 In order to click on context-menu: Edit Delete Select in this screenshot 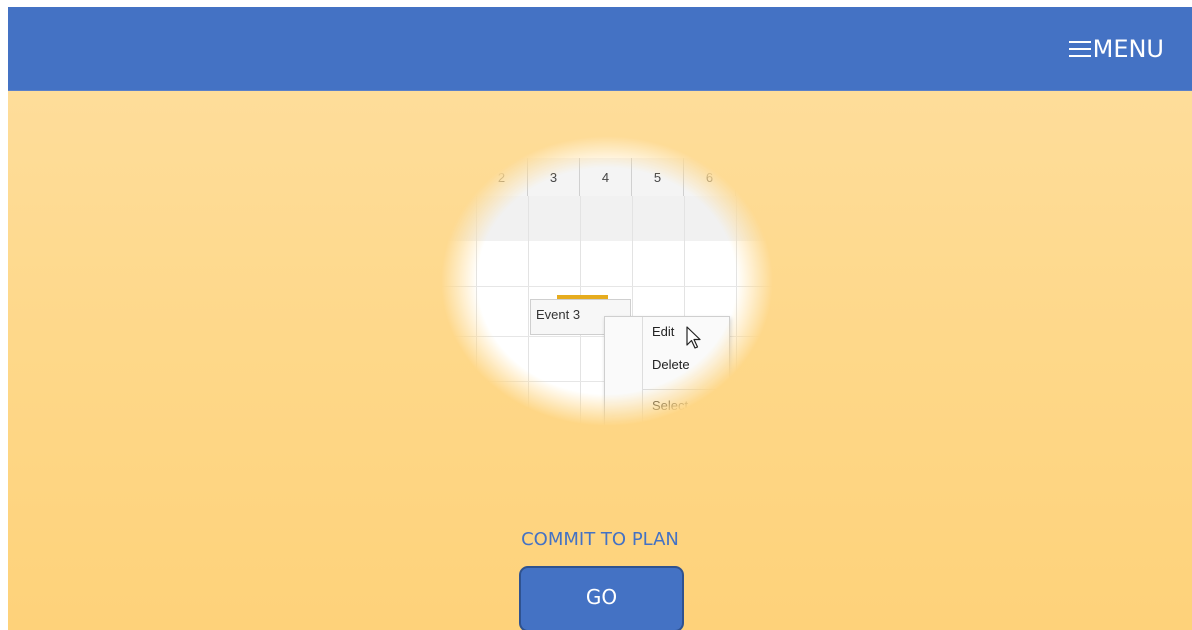, I will do `click(667, 371)`.